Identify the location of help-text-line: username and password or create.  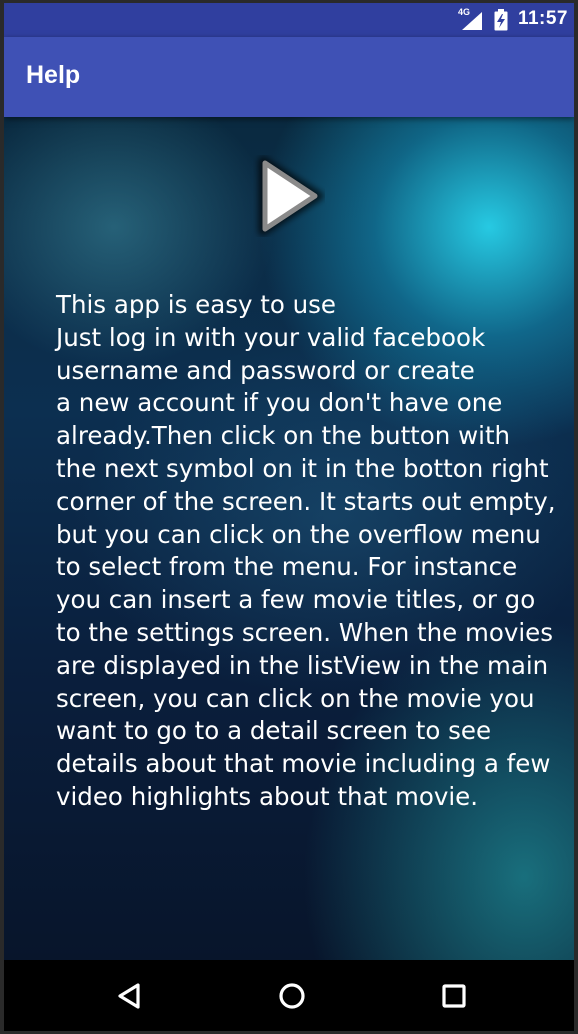
(265, 370).